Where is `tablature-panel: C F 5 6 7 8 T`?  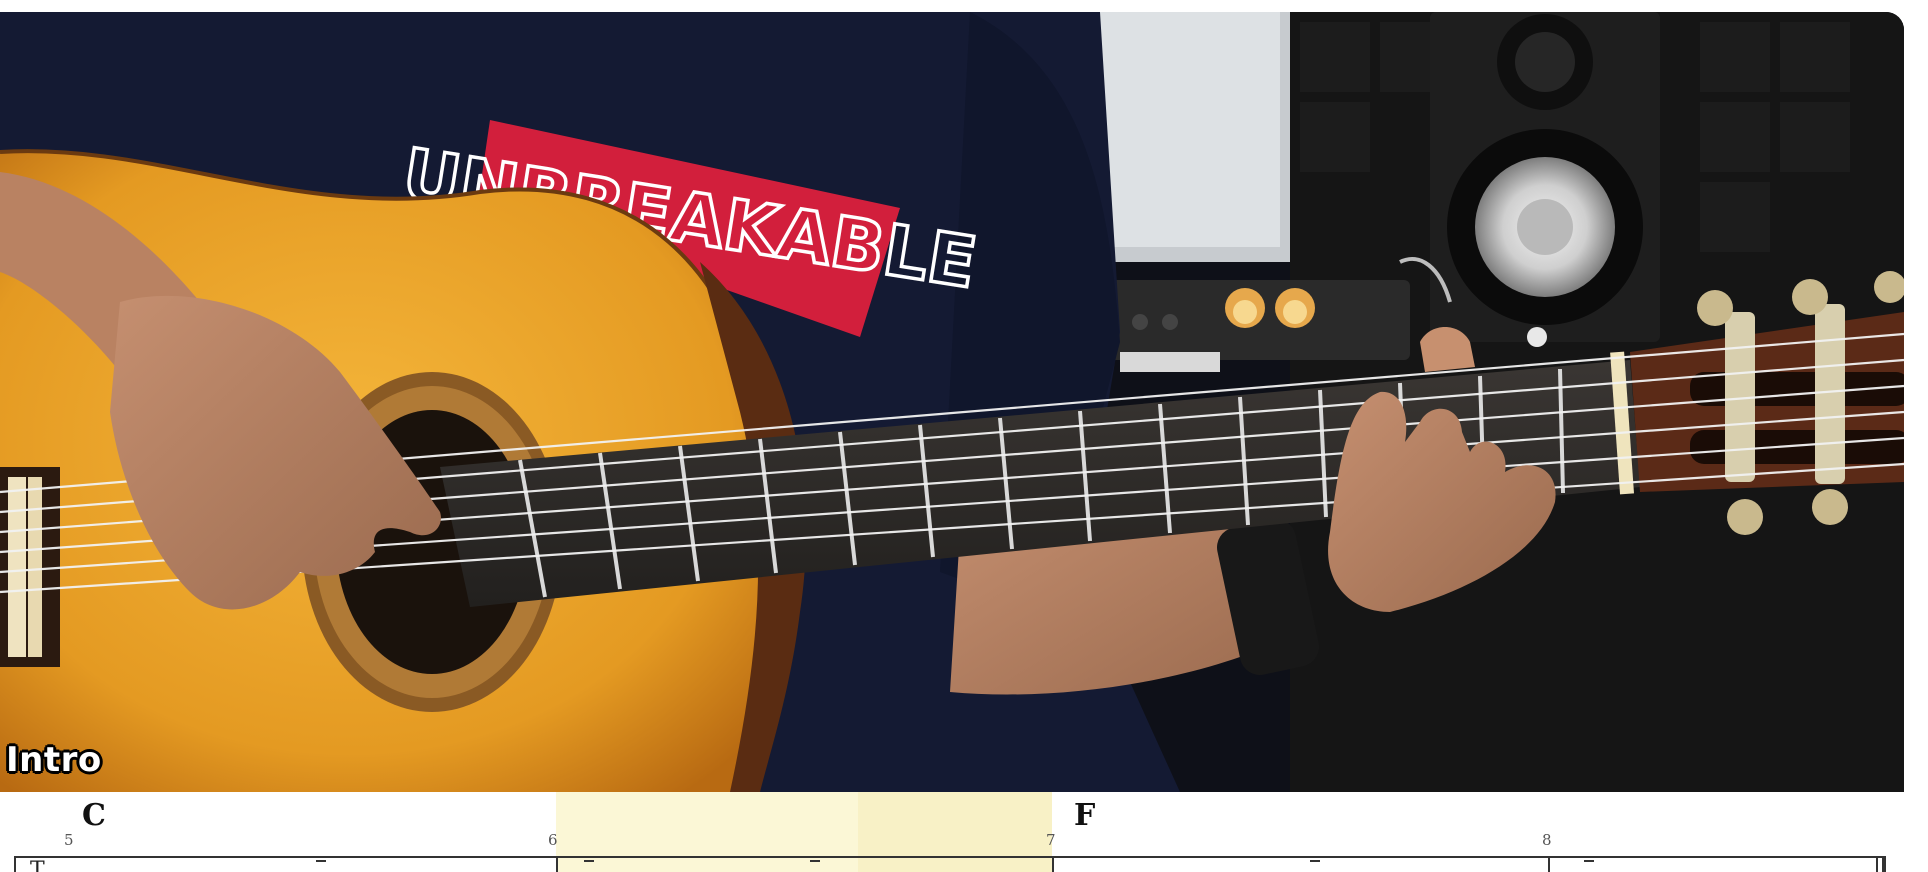 tablature-panel: C F 5 6 7 8 T is located at coordinates (952, 832).